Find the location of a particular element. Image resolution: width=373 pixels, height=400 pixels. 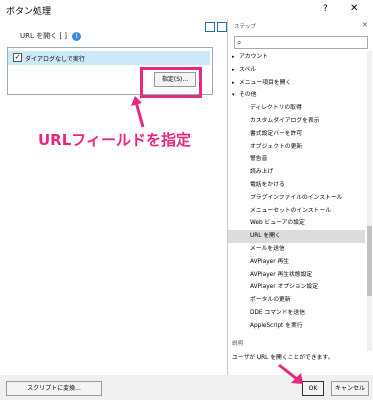

step-item: 書式設定バーを許可 is located at coordinates (296, 134).